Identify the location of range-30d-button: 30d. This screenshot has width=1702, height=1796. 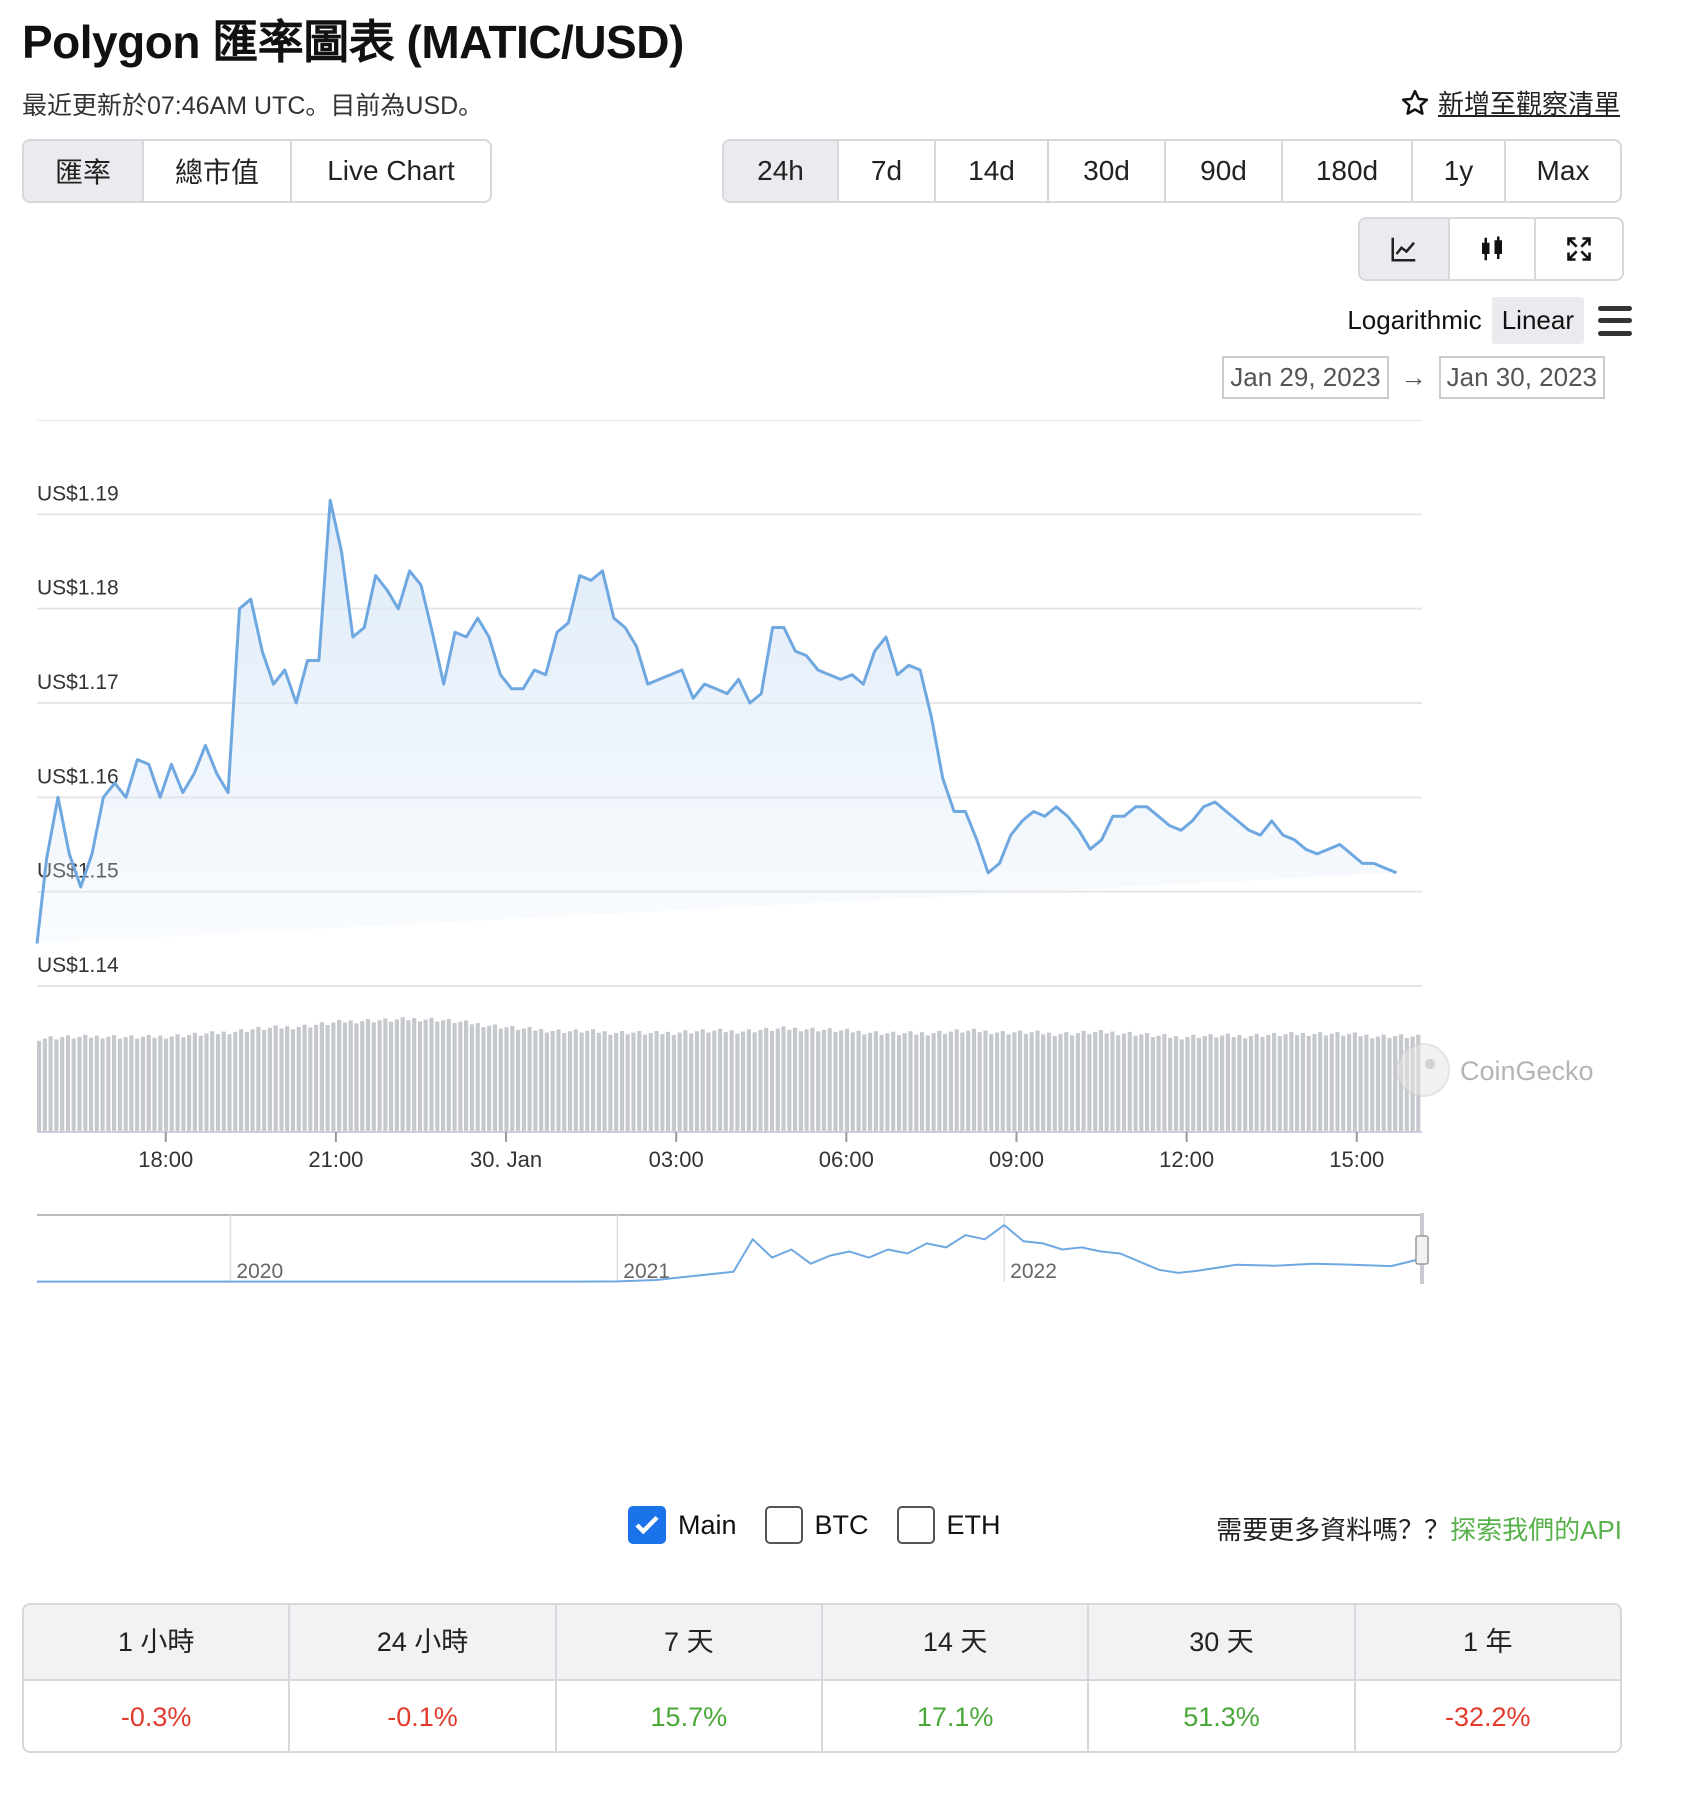
(1107, 171).